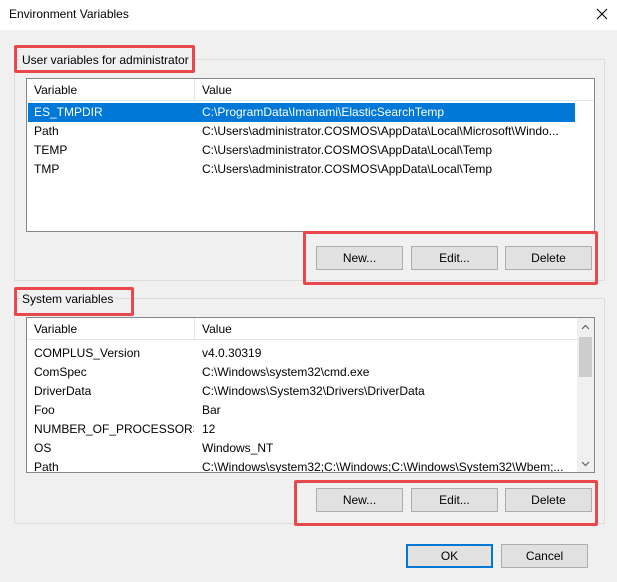  I want to click on variable-value: 12, so click(209, 429).